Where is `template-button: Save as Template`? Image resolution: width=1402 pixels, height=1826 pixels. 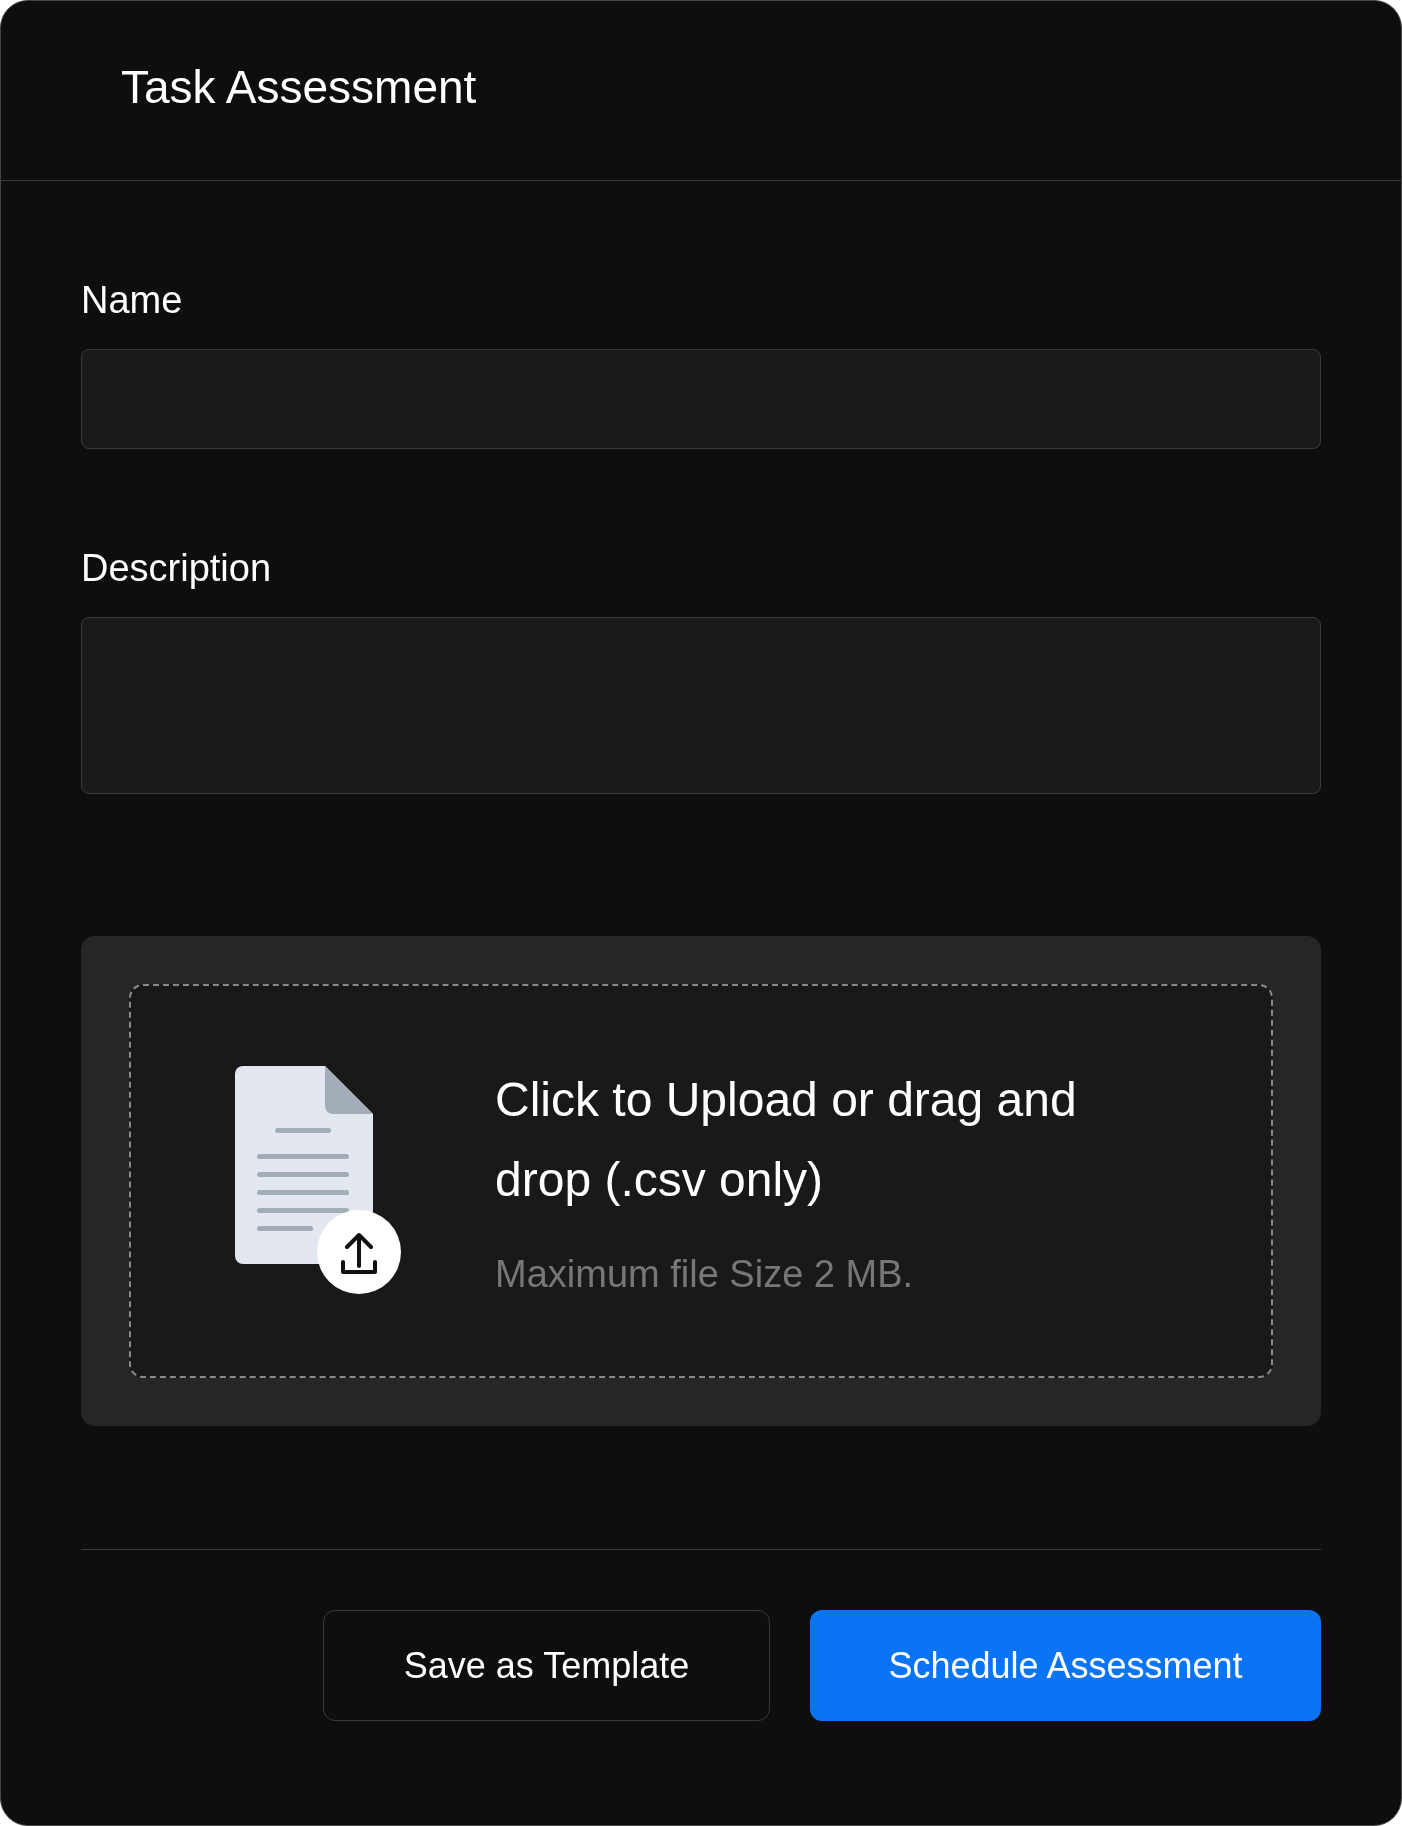
template-button: Save as Template is located at coordinates (546, 1665).